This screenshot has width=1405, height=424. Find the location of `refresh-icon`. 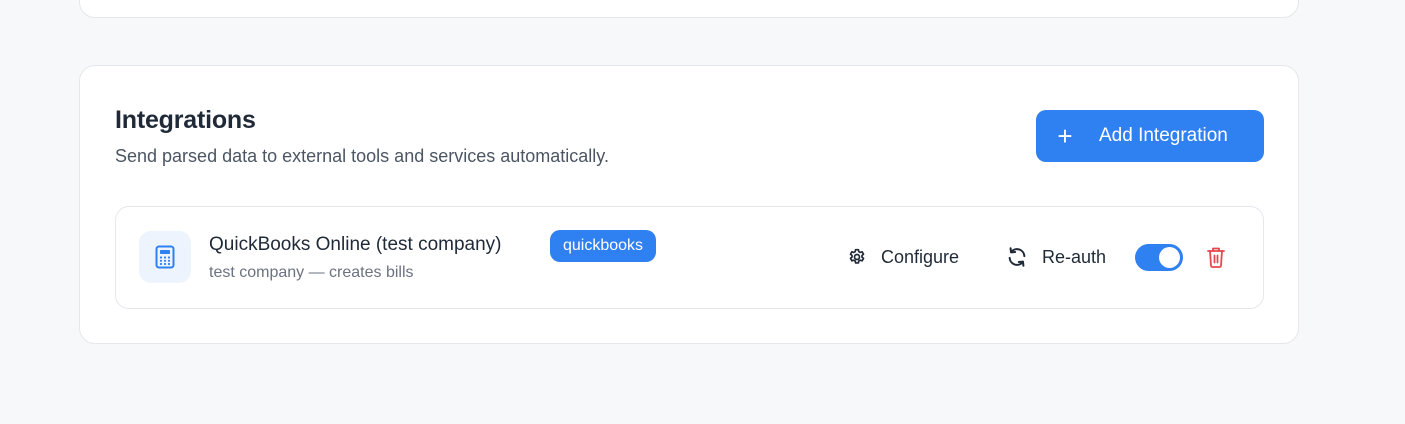

refresh-icon is located at coordinates (1017, 257).